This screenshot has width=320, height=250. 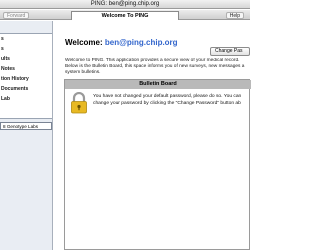 What do you see at coordinates (158, 84) in the screenshot?
I see `bulletin-board-title: Bulletin Board` at bounding box center [158, 84].